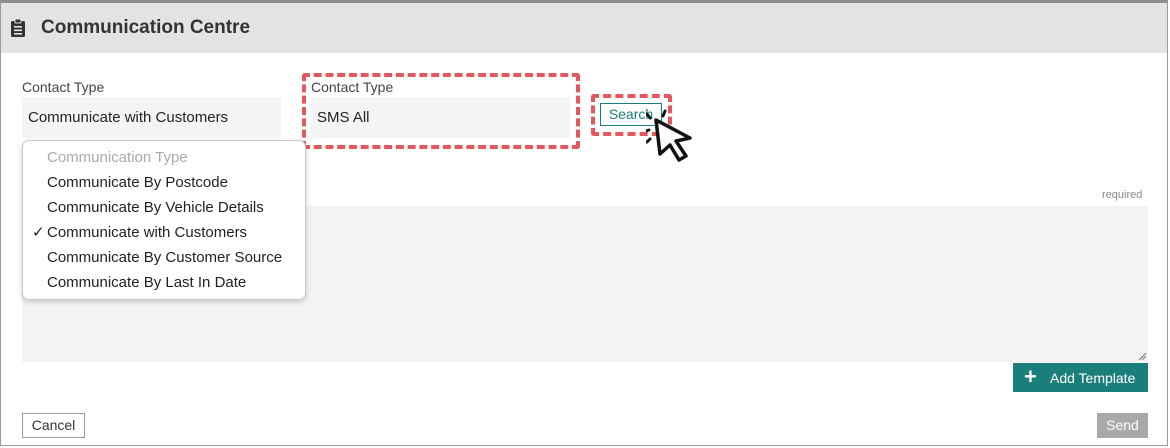  Describe the element at coordinates (1122, 195) in the screenshot. I see `required-hint: required` at that location.